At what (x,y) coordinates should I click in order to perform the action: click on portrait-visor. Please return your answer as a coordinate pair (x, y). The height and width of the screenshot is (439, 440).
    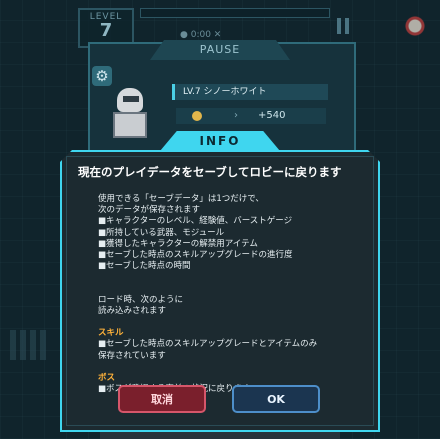
    Looking at the image, I should click on (131, 99).